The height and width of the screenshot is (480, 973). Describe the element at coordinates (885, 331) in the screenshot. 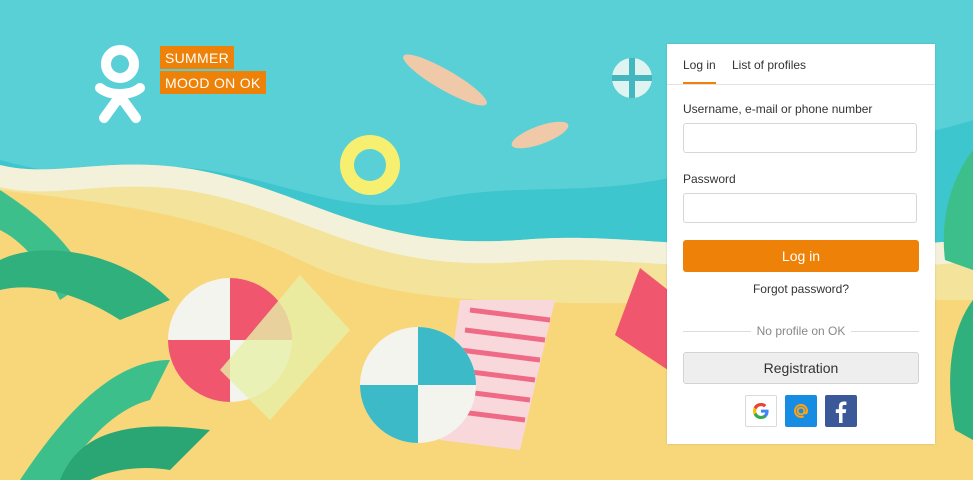

I see `divider-line-right` at that location.